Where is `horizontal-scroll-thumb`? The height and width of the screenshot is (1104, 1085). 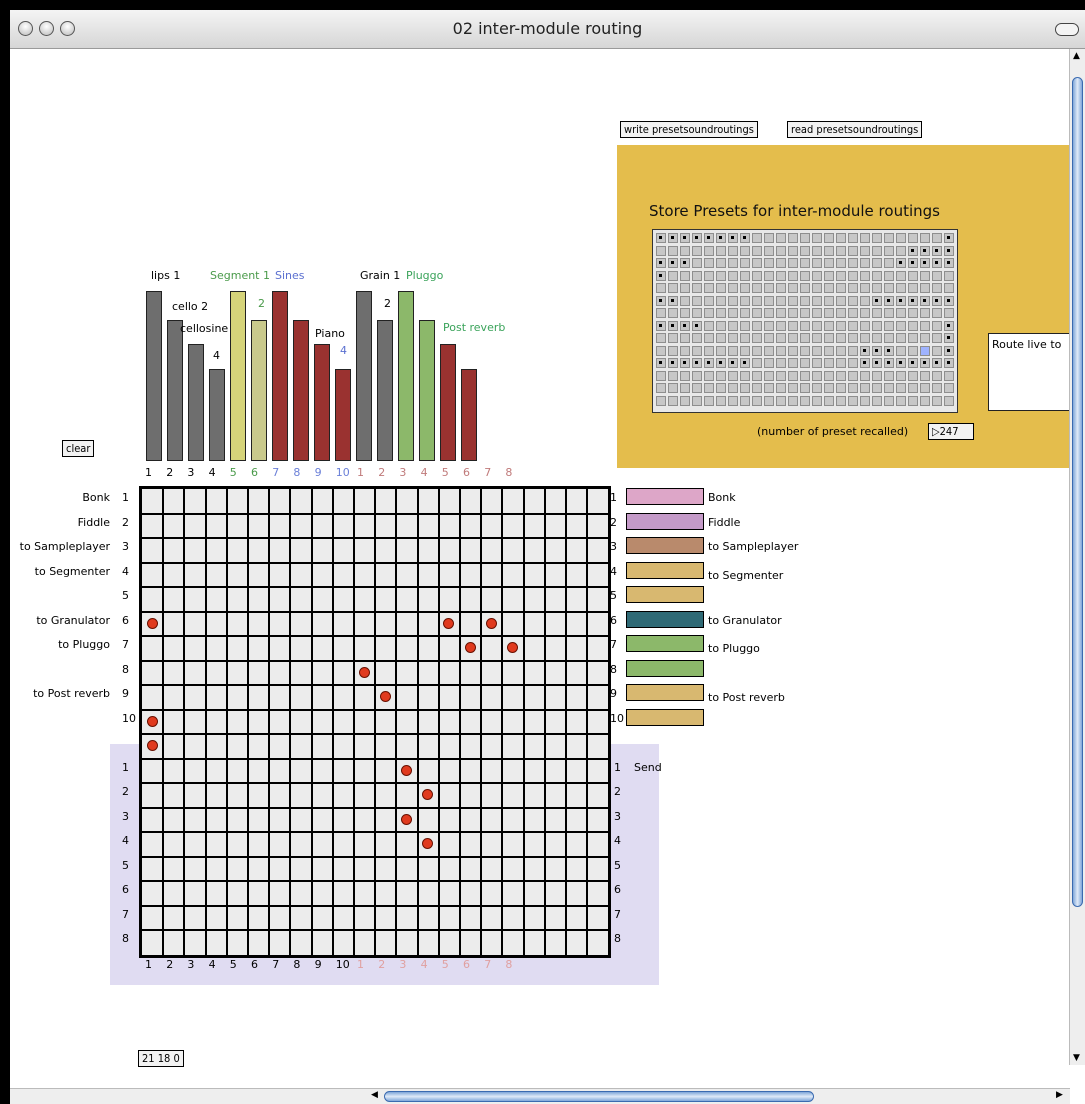
horizontal-scroll-thumb is located at coordinates (599, 1096).